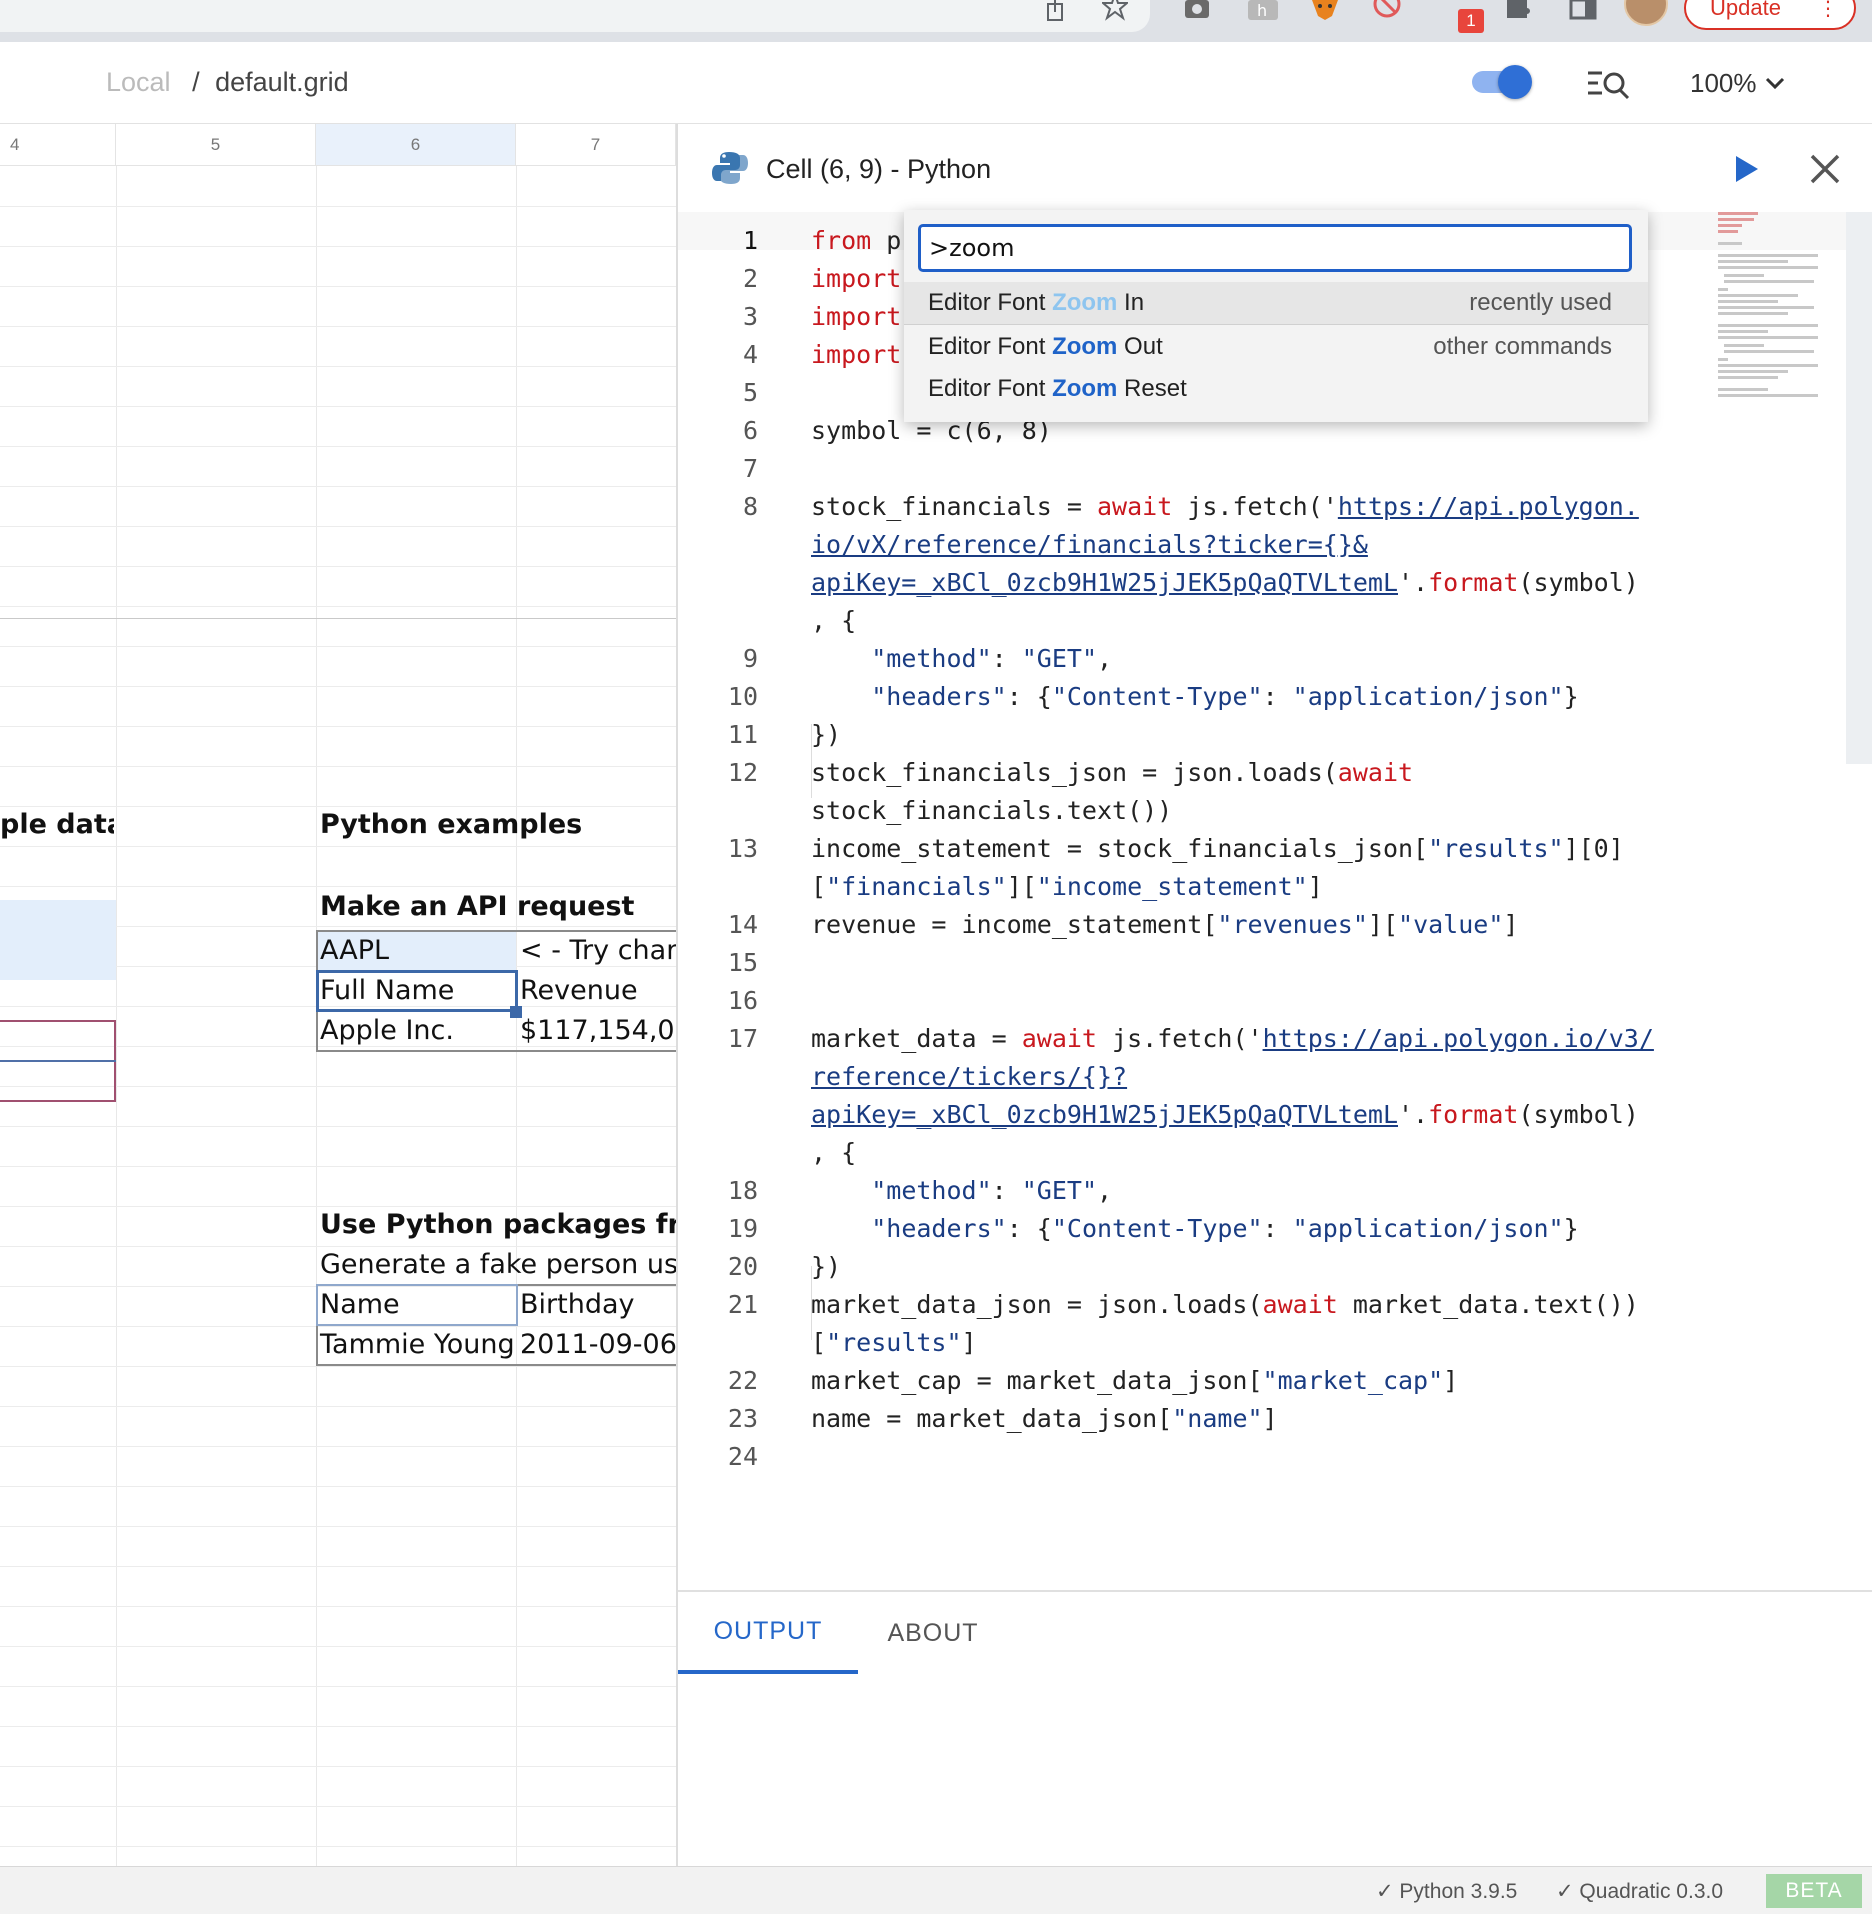 Image resolution: width=1872 pixels, height=1914 pixels. I want to click on address-bar, so click(575, 16).